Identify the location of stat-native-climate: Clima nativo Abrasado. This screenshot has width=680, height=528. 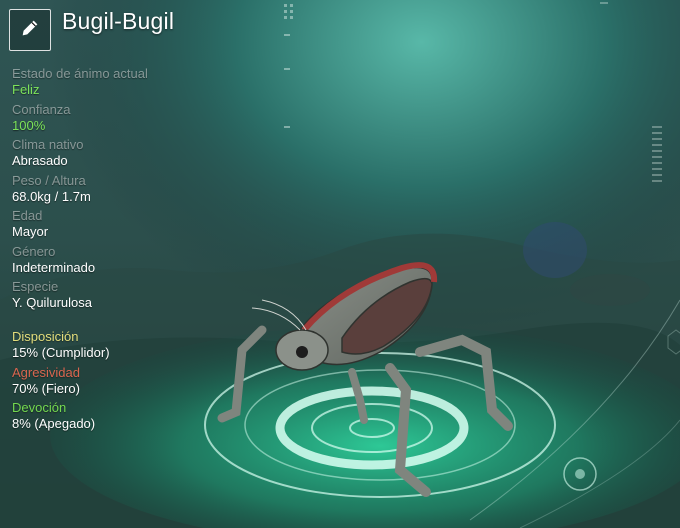
(132, 155).